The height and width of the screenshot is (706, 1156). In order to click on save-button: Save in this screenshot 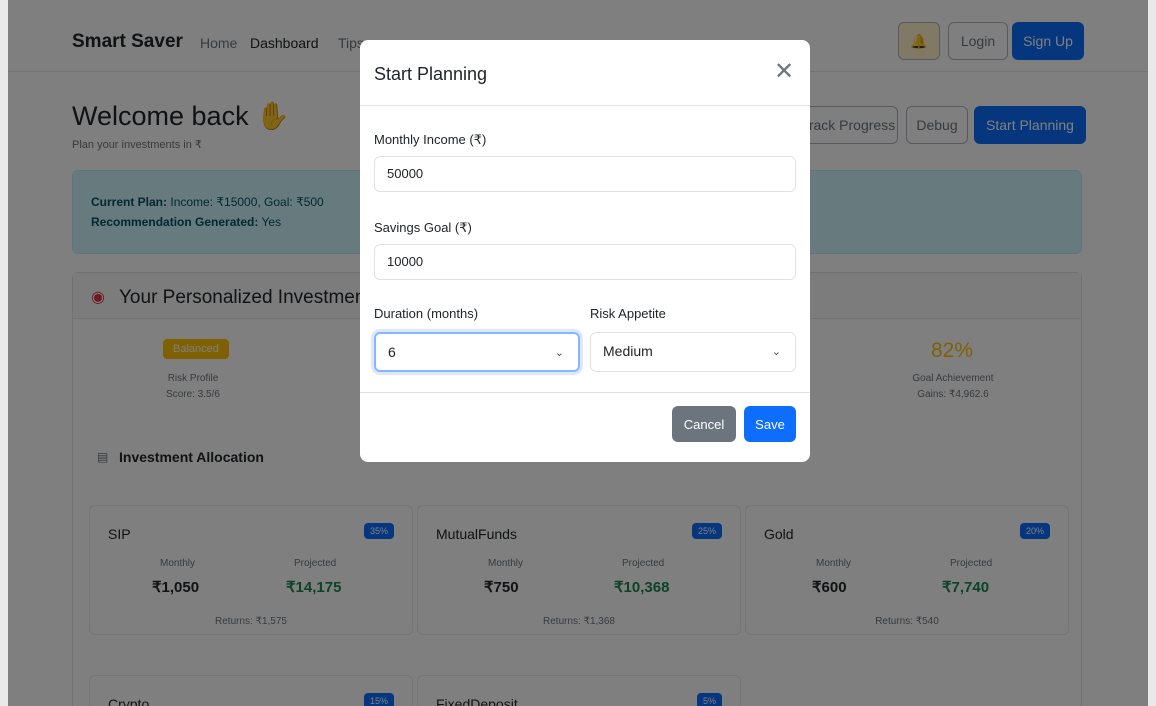, I will do `click(770, 424)`.